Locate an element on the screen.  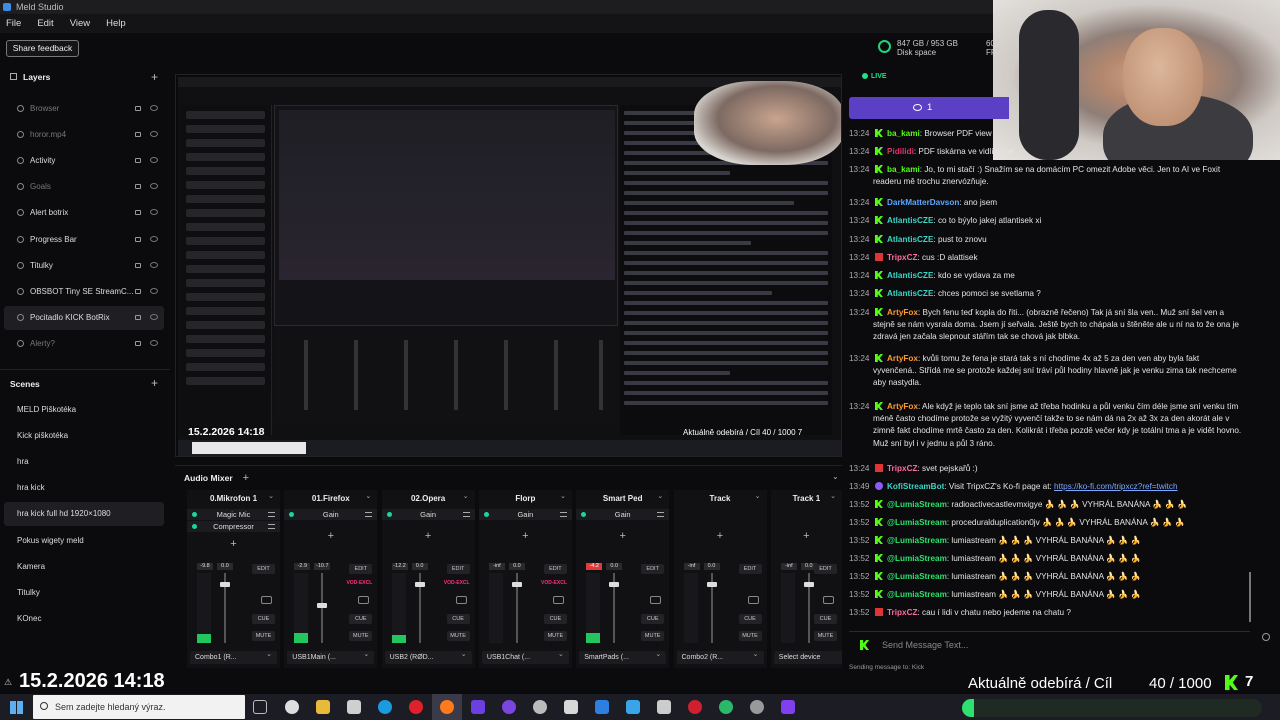
scene-item: hra kick full hd 1920×1080 is located at coordinates (84, 514).